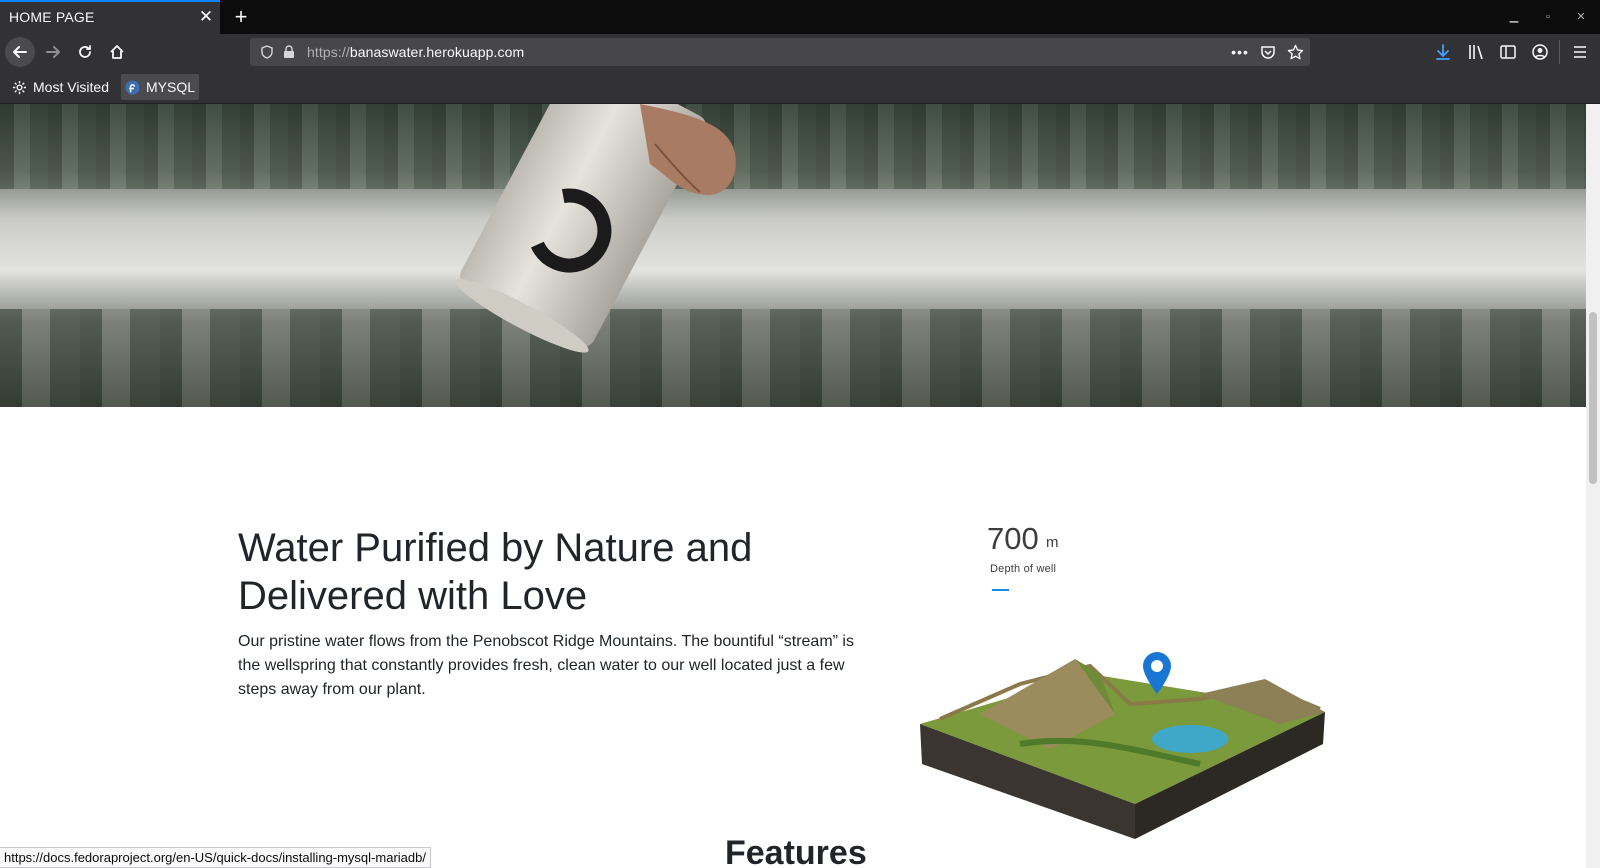 This screenshot has width=1600, height=868. I want to click on sidebar-icon, so click(1508, 52).